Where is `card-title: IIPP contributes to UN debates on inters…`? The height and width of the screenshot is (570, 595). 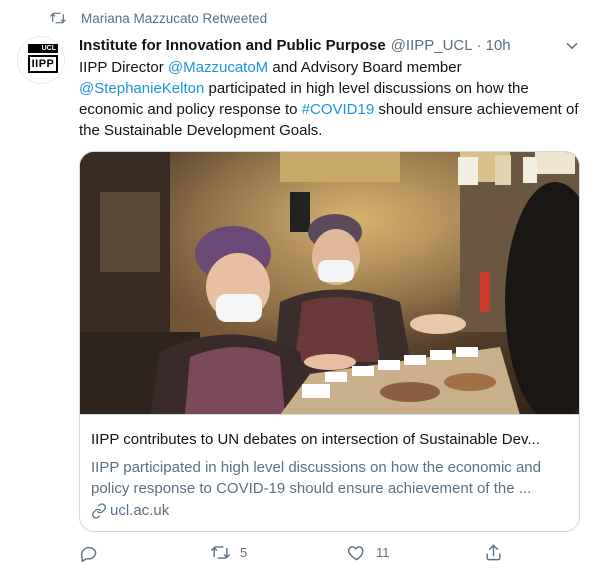
card-title: IIPP contributes to UN debates on inters… is located at coordinates (315, 439).